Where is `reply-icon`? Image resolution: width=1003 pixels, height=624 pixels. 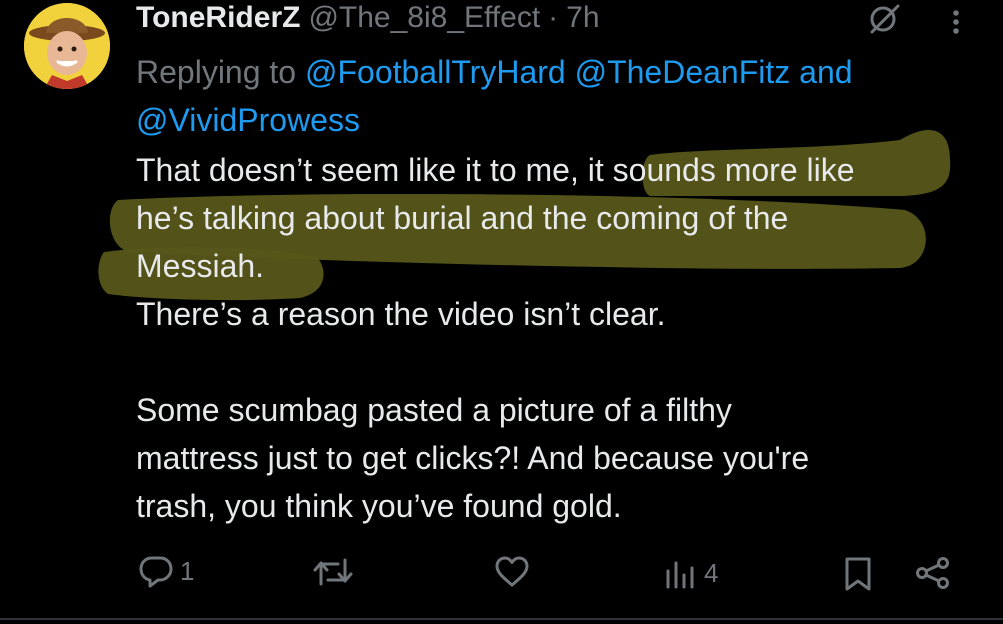
reply-icon is located at coordinates (156, 572).